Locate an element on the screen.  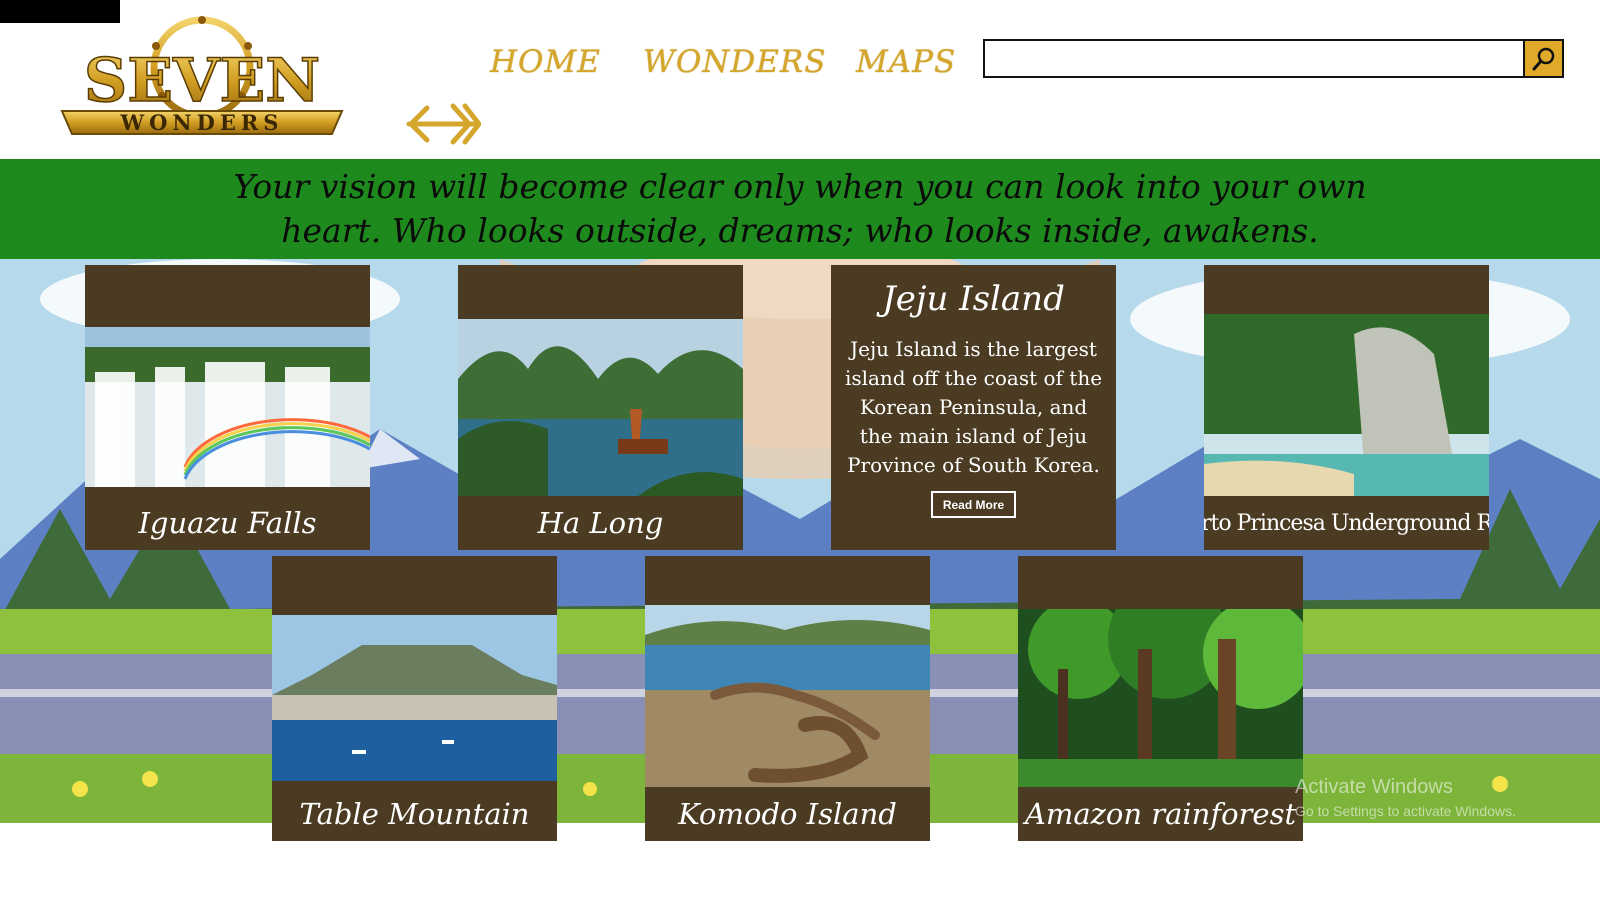
card-title: Amazon rainforest is located at coordinates (1160, 814).